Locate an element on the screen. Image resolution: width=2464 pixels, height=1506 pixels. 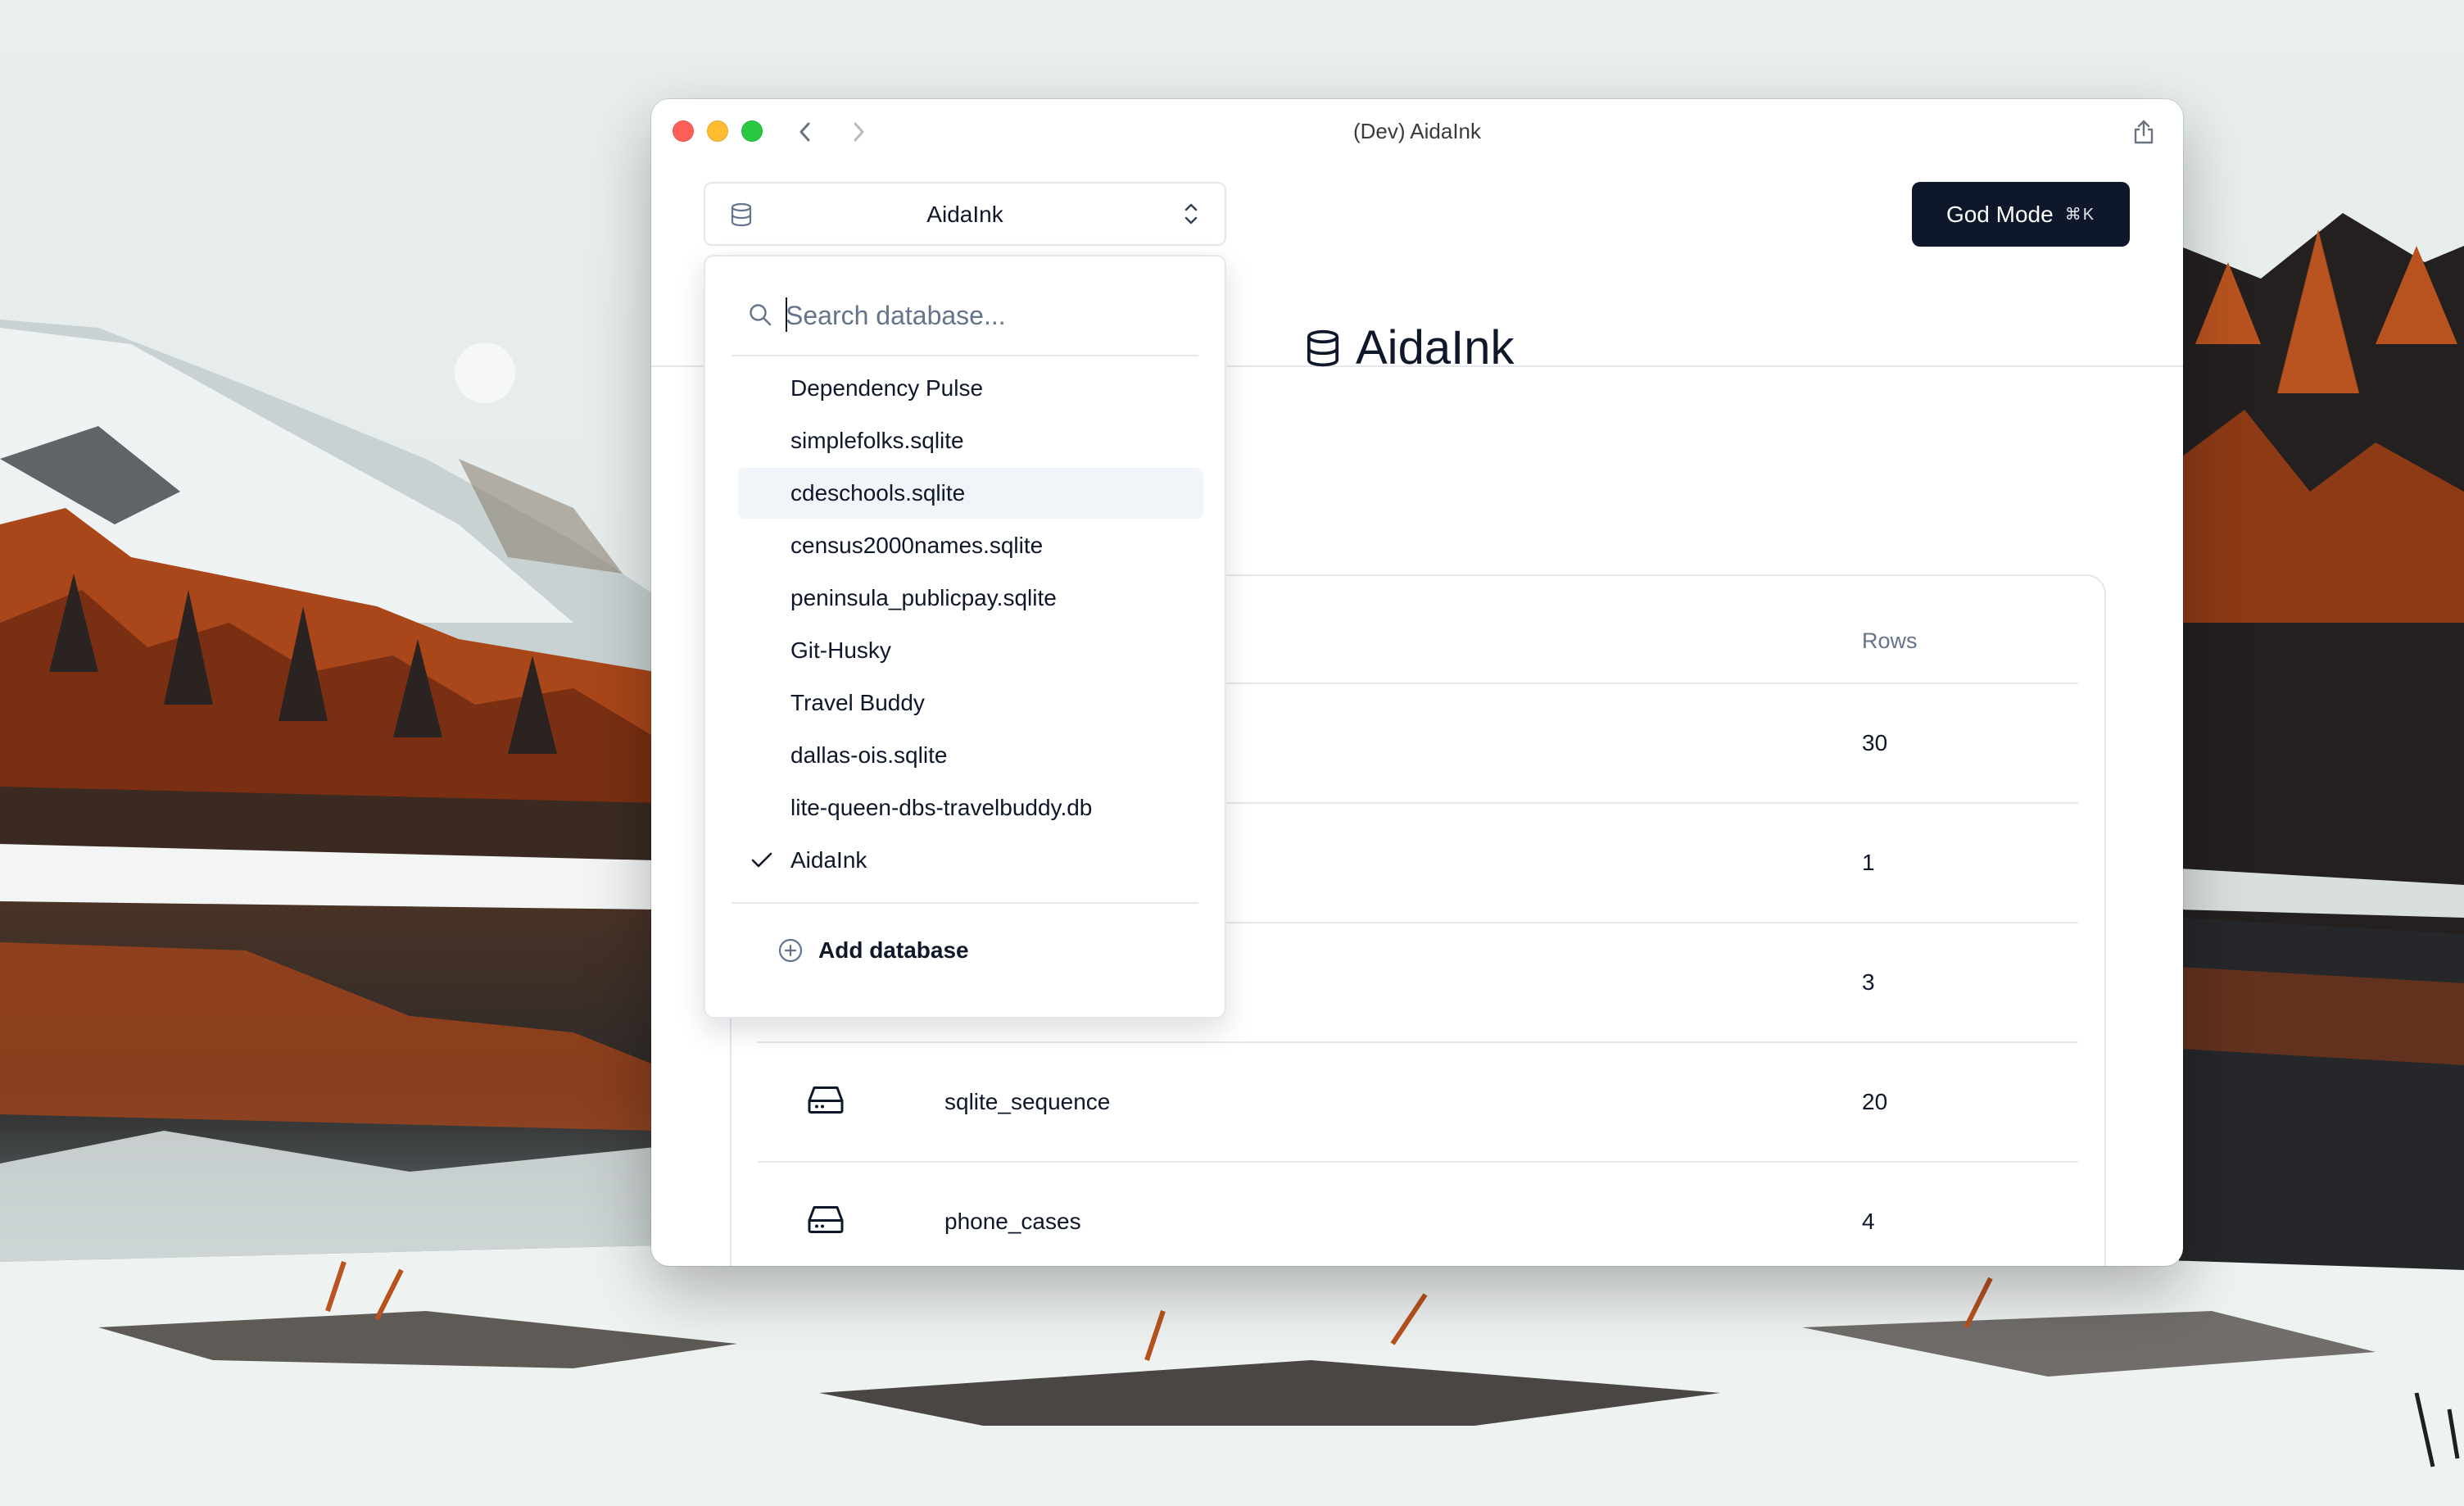
add-database-label: Add database is located at coordinates (893, 950).